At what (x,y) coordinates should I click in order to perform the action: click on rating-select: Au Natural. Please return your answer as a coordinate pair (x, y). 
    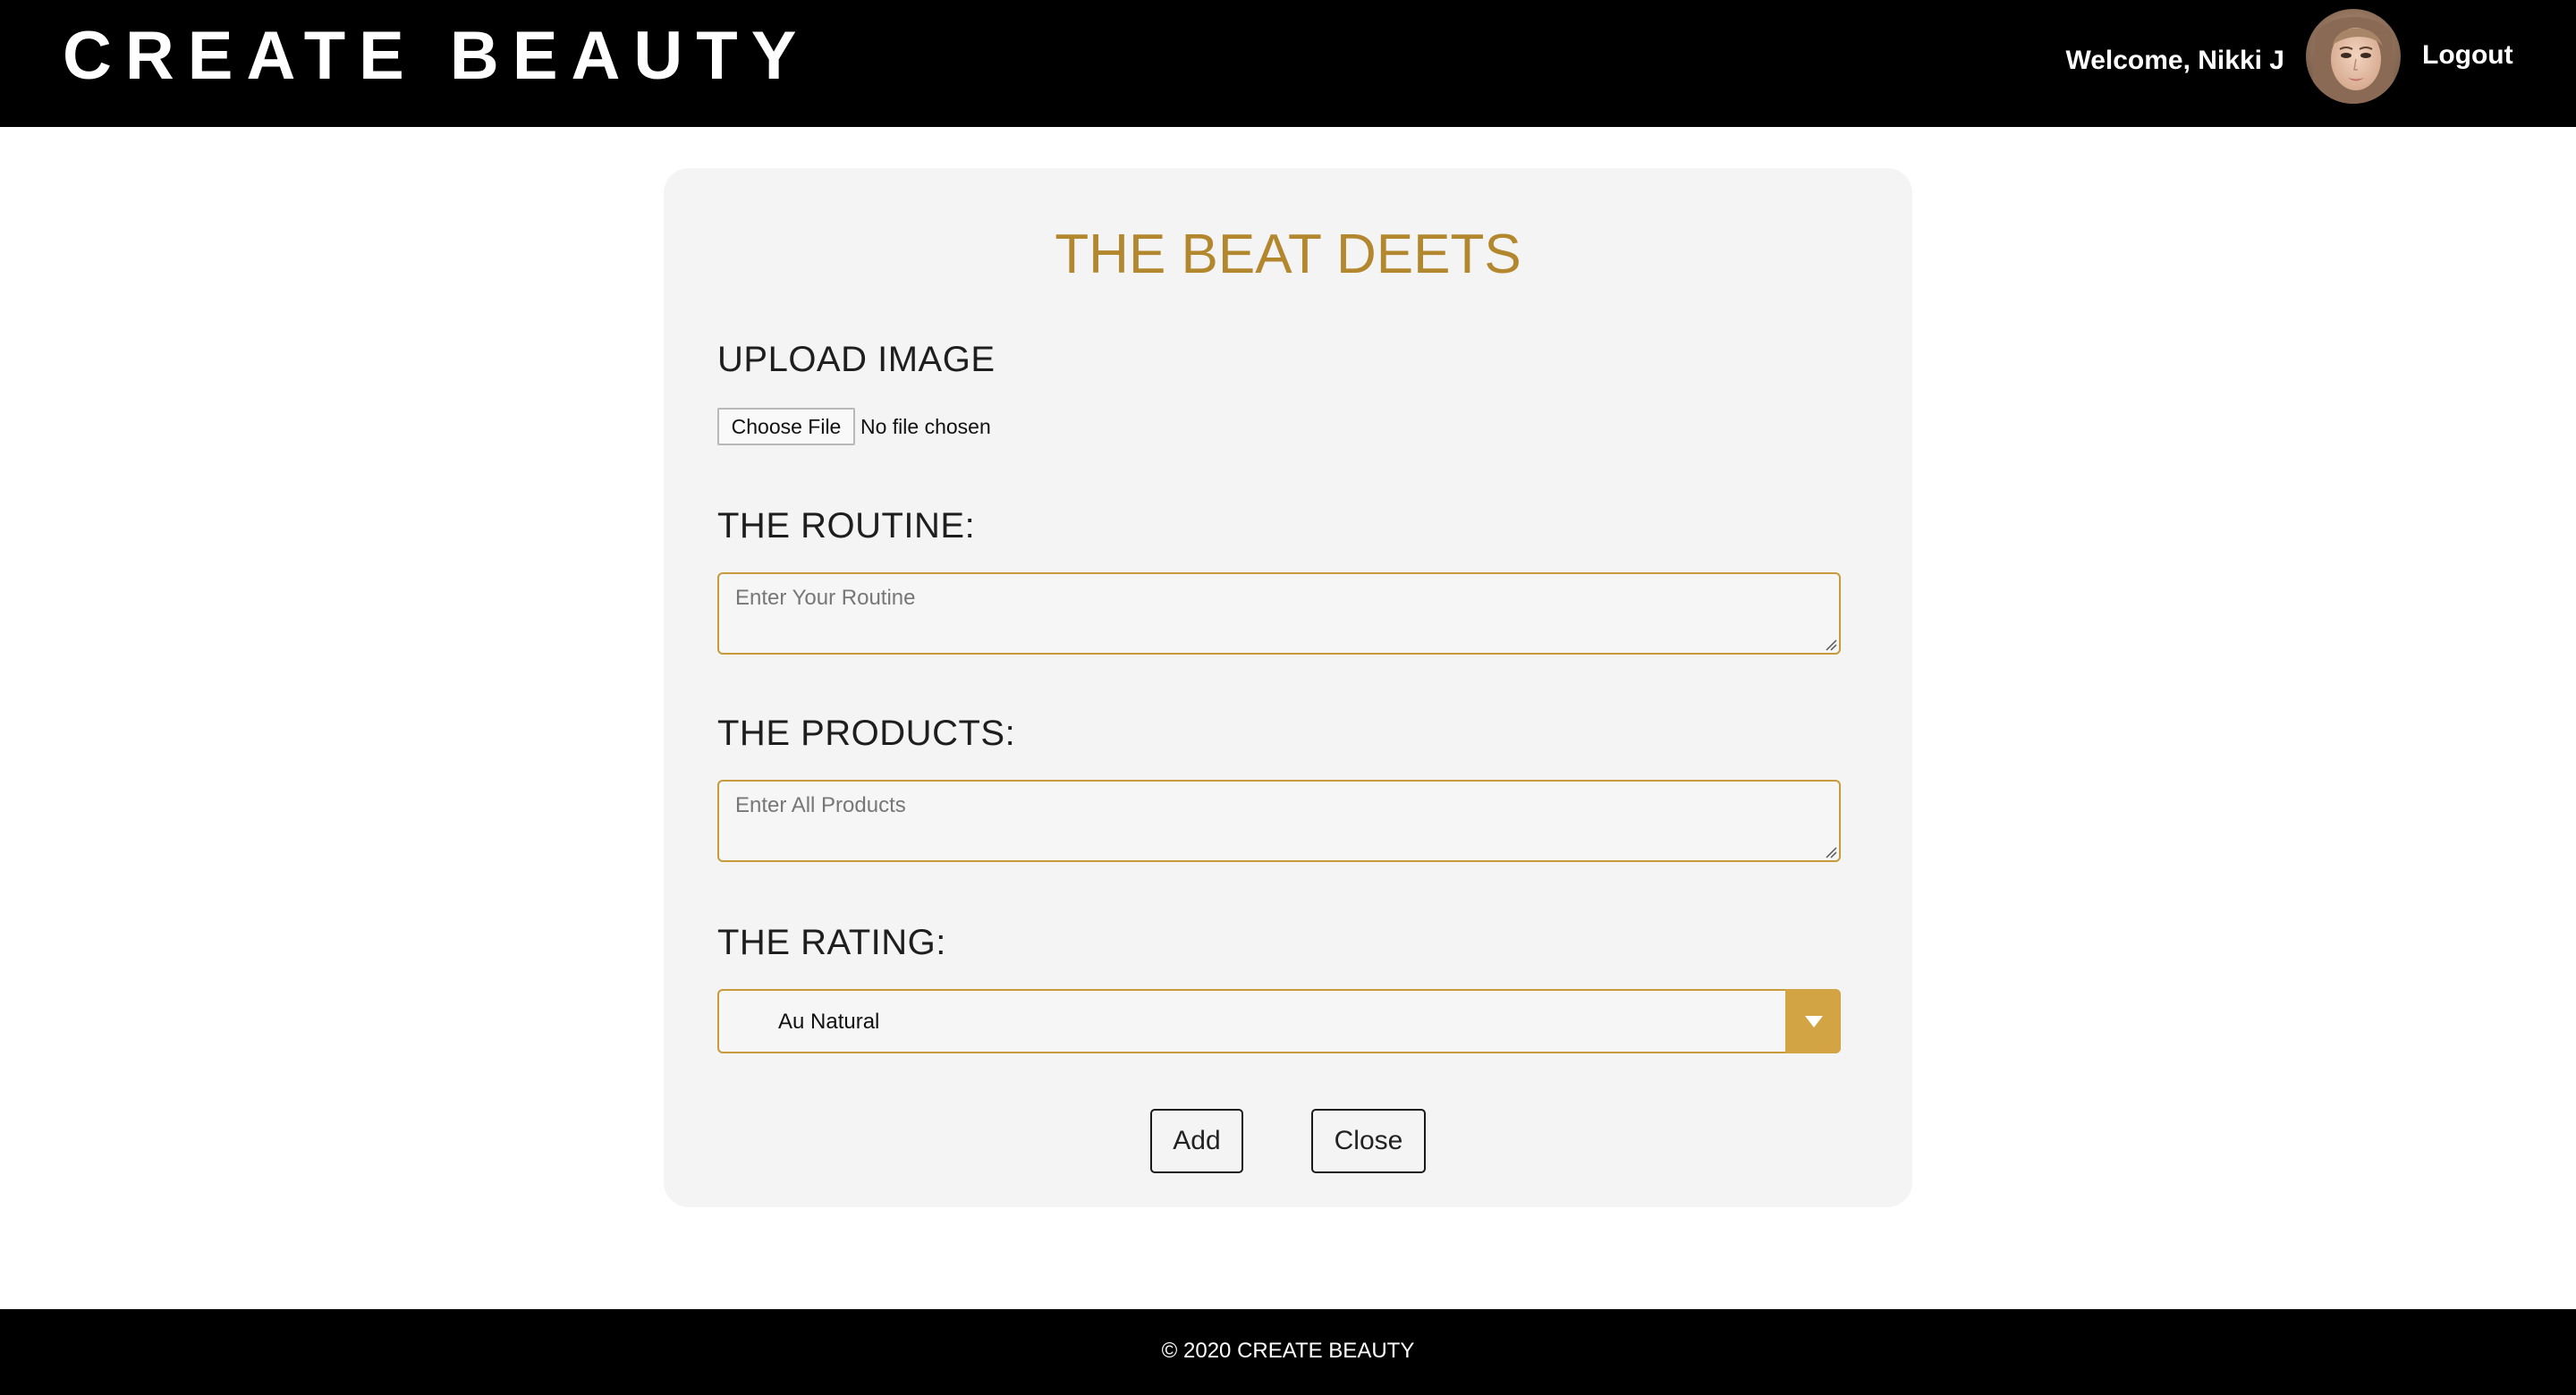
    Looking at the image, I should click on (1279, 1021).